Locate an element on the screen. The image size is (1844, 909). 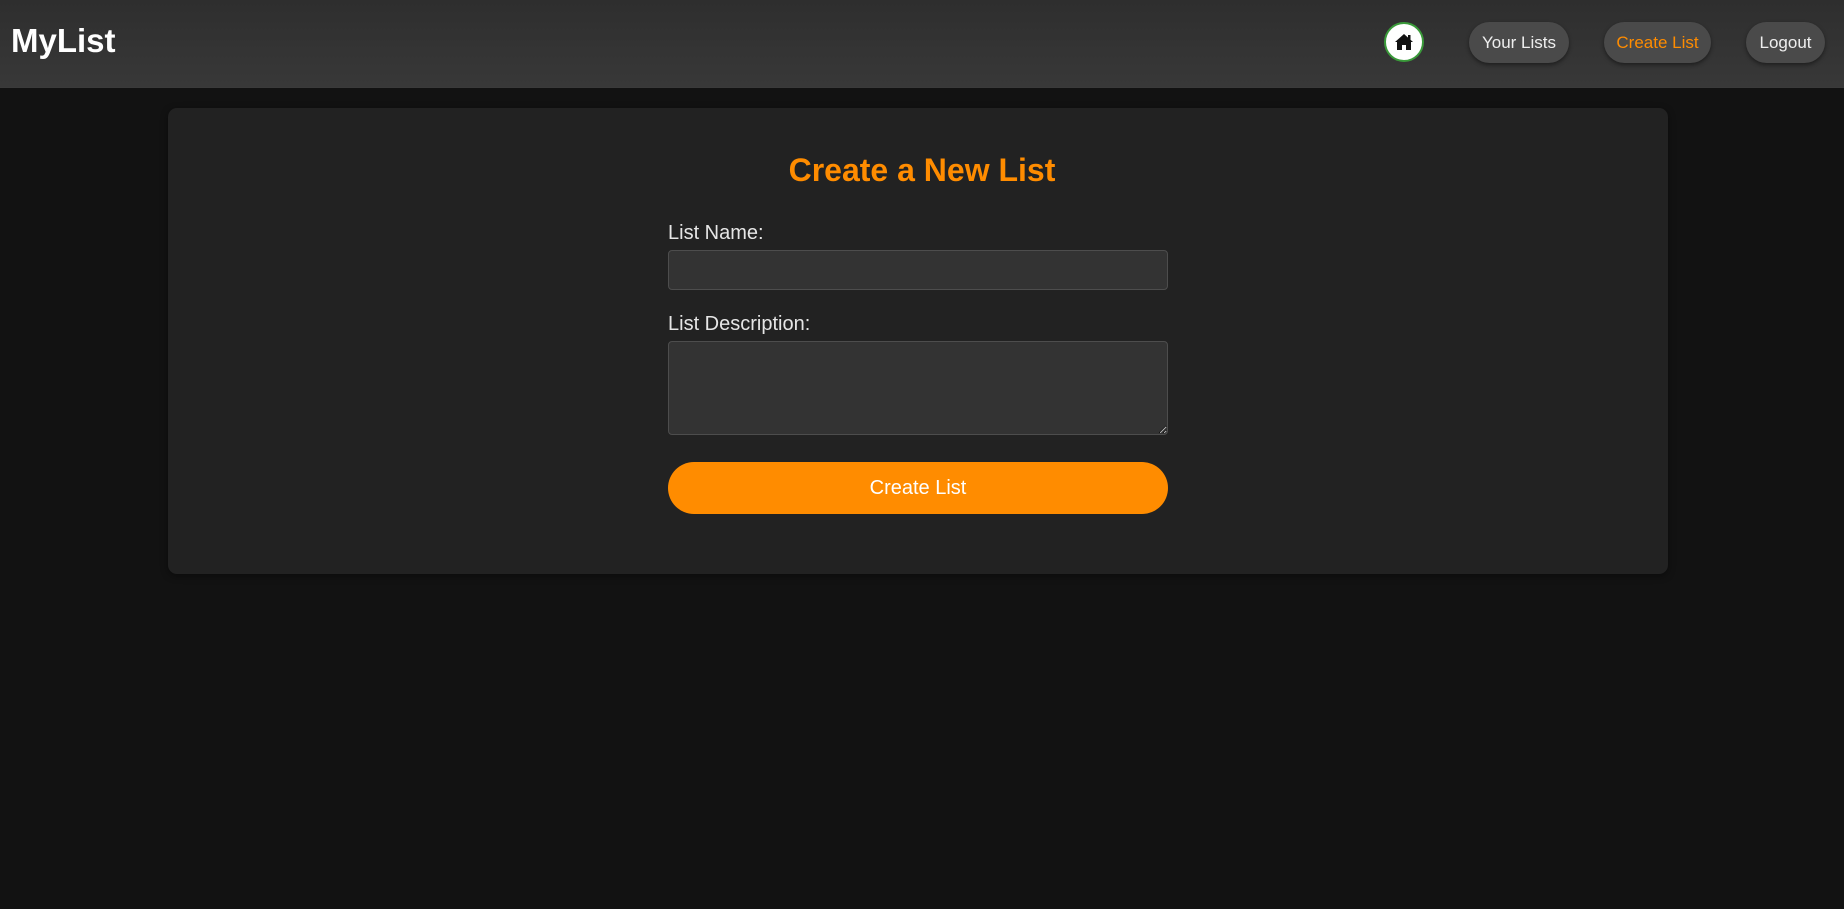
top-navigation-bar: MyList Your Lists Create List Logout is located at coordinates (922, 44).